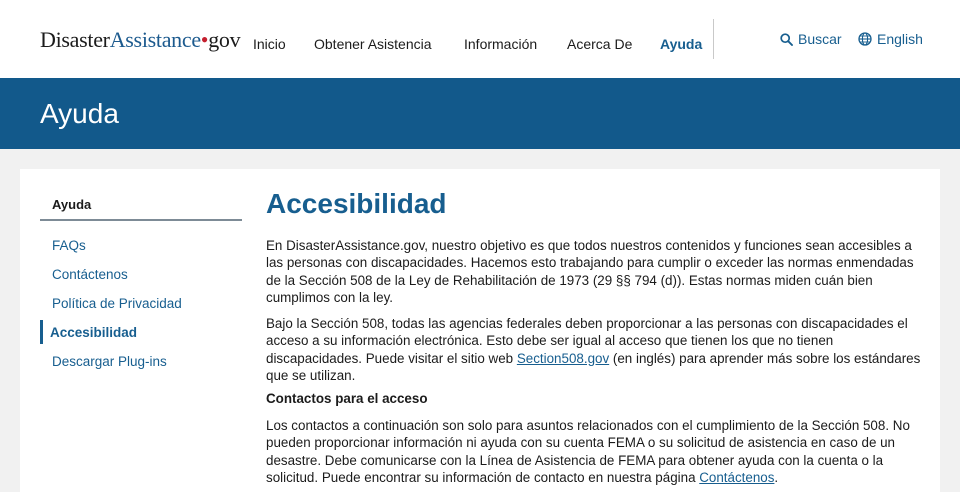 The image size is (960, 492). What do you see at coordinates (713, 39) in the screenshot?
I see `nav-divider` at bounding box center [713, 39].